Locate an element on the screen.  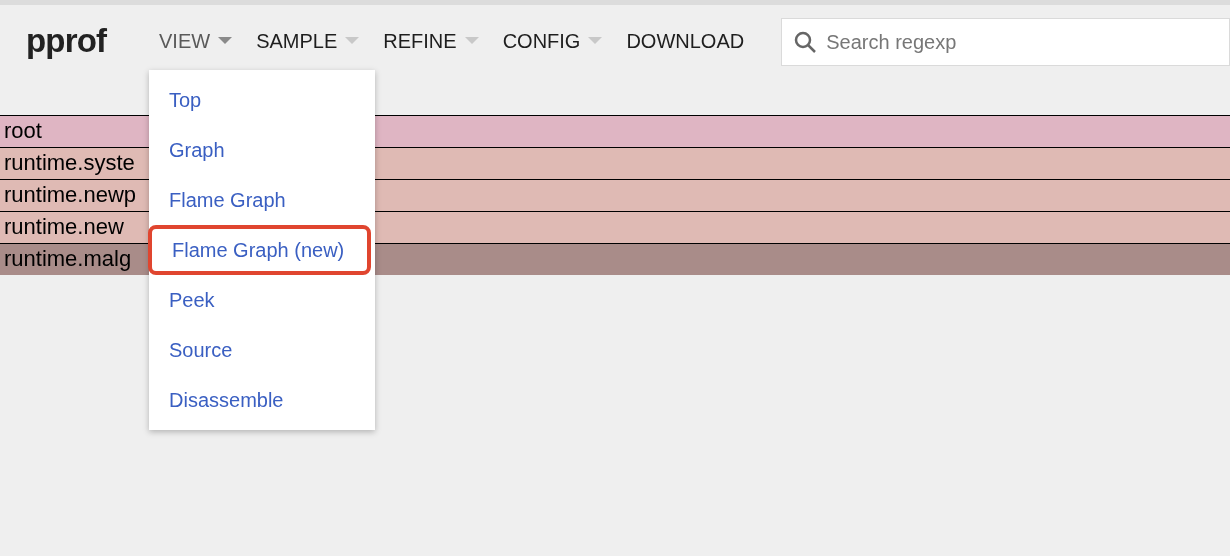
nav-menu: VIEW is located at coordinates (196, 41).